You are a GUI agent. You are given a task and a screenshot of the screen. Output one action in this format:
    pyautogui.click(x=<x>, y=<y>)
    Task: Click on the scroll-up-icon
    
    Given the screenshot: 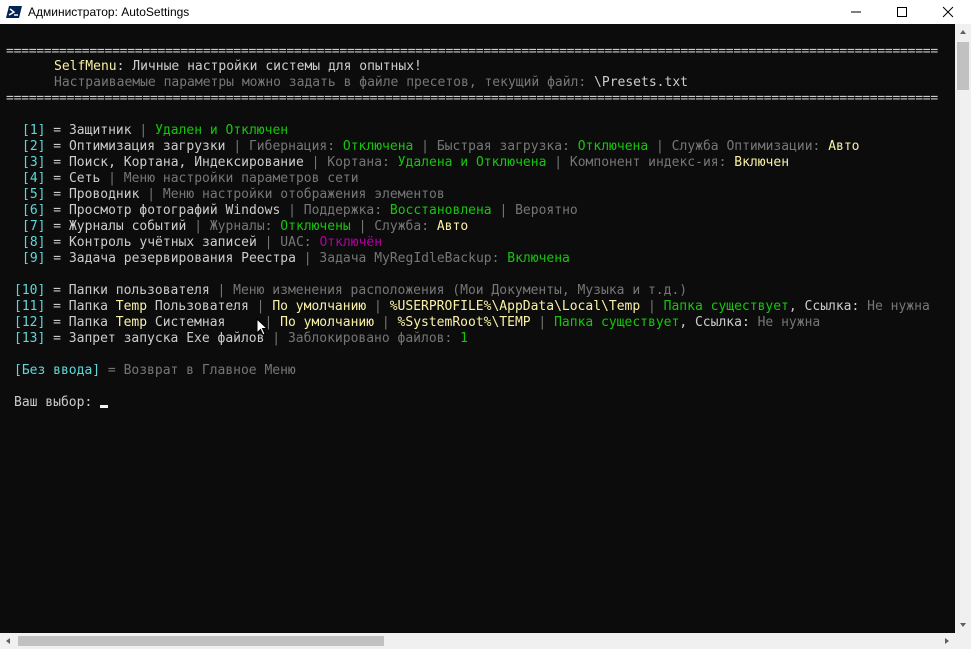 What is the action you would take?
    pyautogui.click(x=963, y=32)
    